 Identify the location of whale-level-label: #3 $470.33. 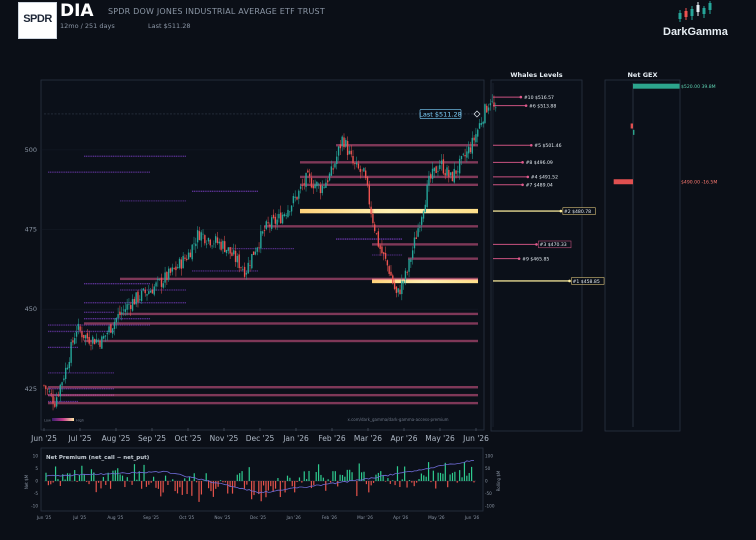
(553, 245).